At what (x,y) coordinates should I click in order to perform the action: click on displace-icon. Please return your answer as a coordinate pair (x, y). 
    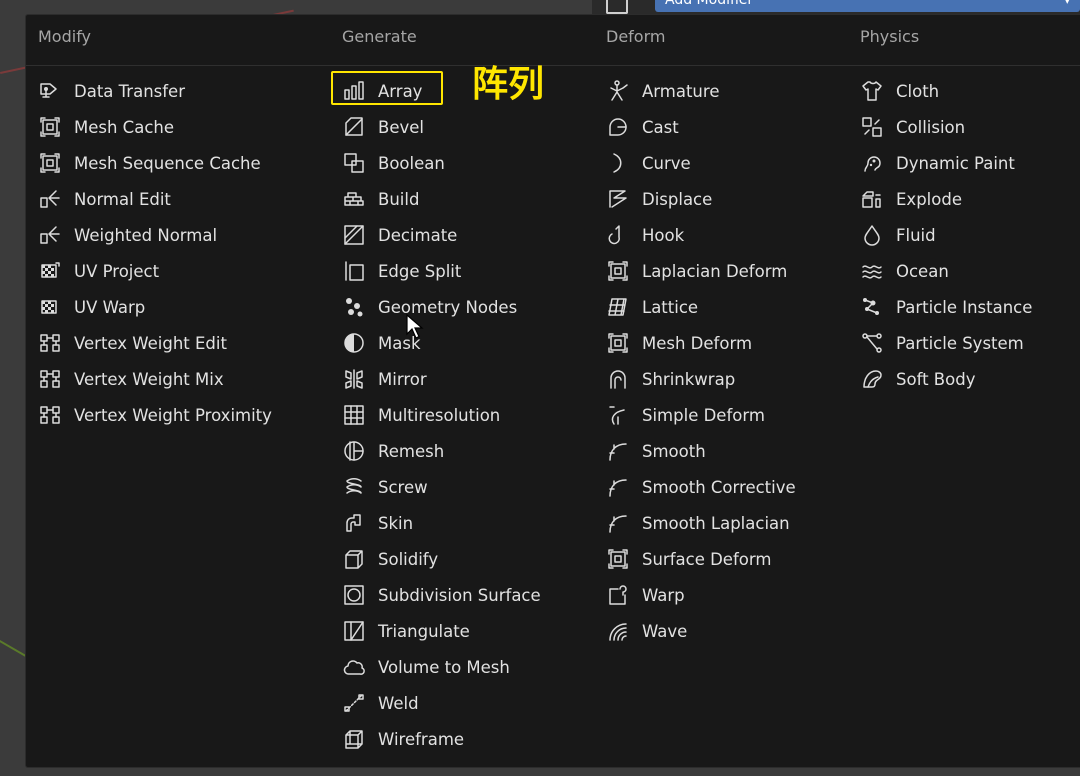
    Looking at the image, I should click on (618, 199).